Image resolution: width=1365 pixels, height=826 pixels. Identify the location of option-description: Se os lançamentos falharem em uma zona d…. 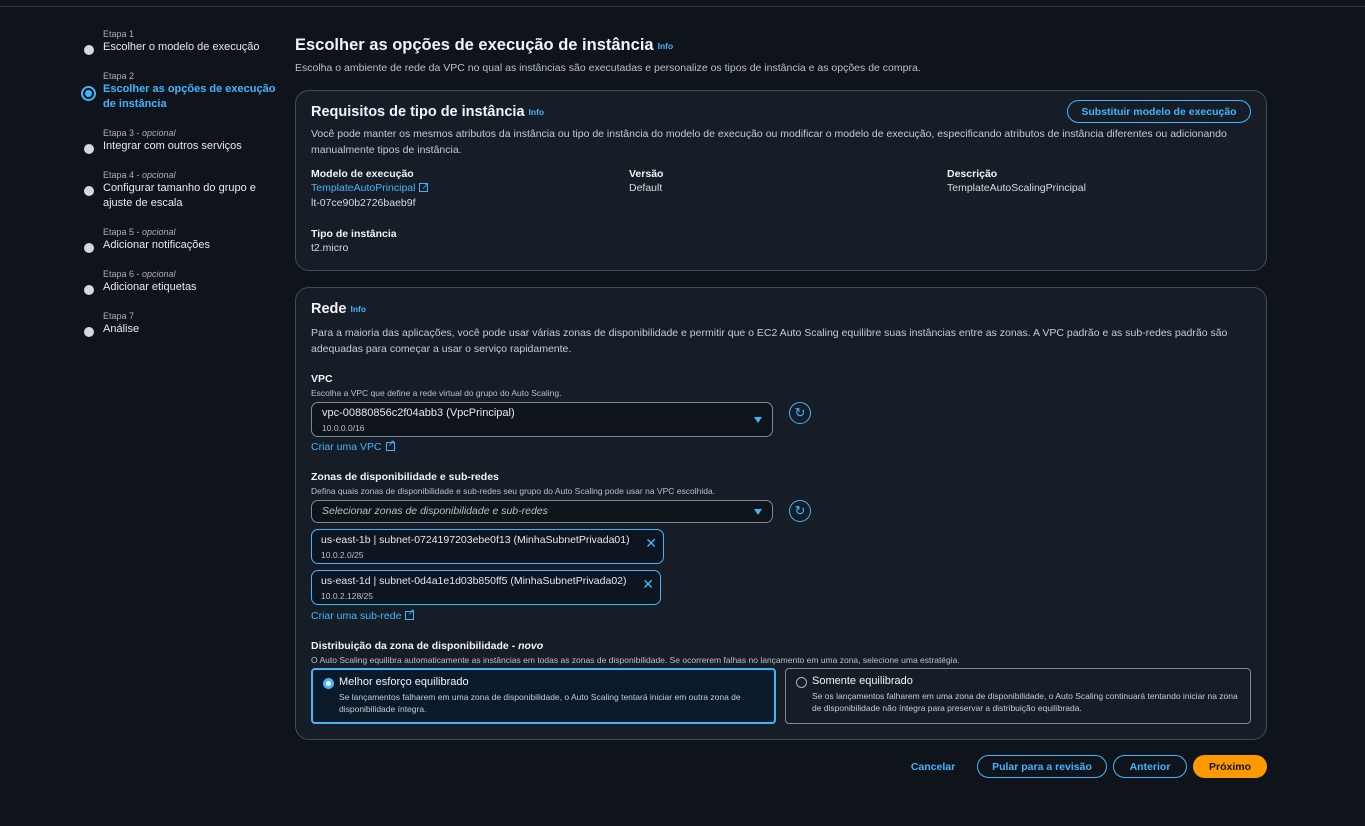
(1025, 702).